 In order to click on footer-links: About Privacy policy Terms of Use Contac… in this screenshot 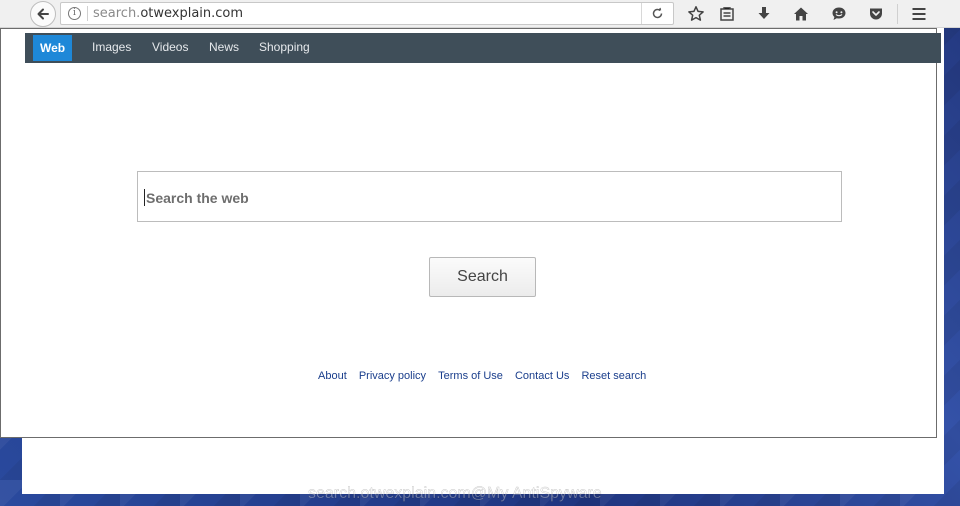, I will do `click(486, 376)`.